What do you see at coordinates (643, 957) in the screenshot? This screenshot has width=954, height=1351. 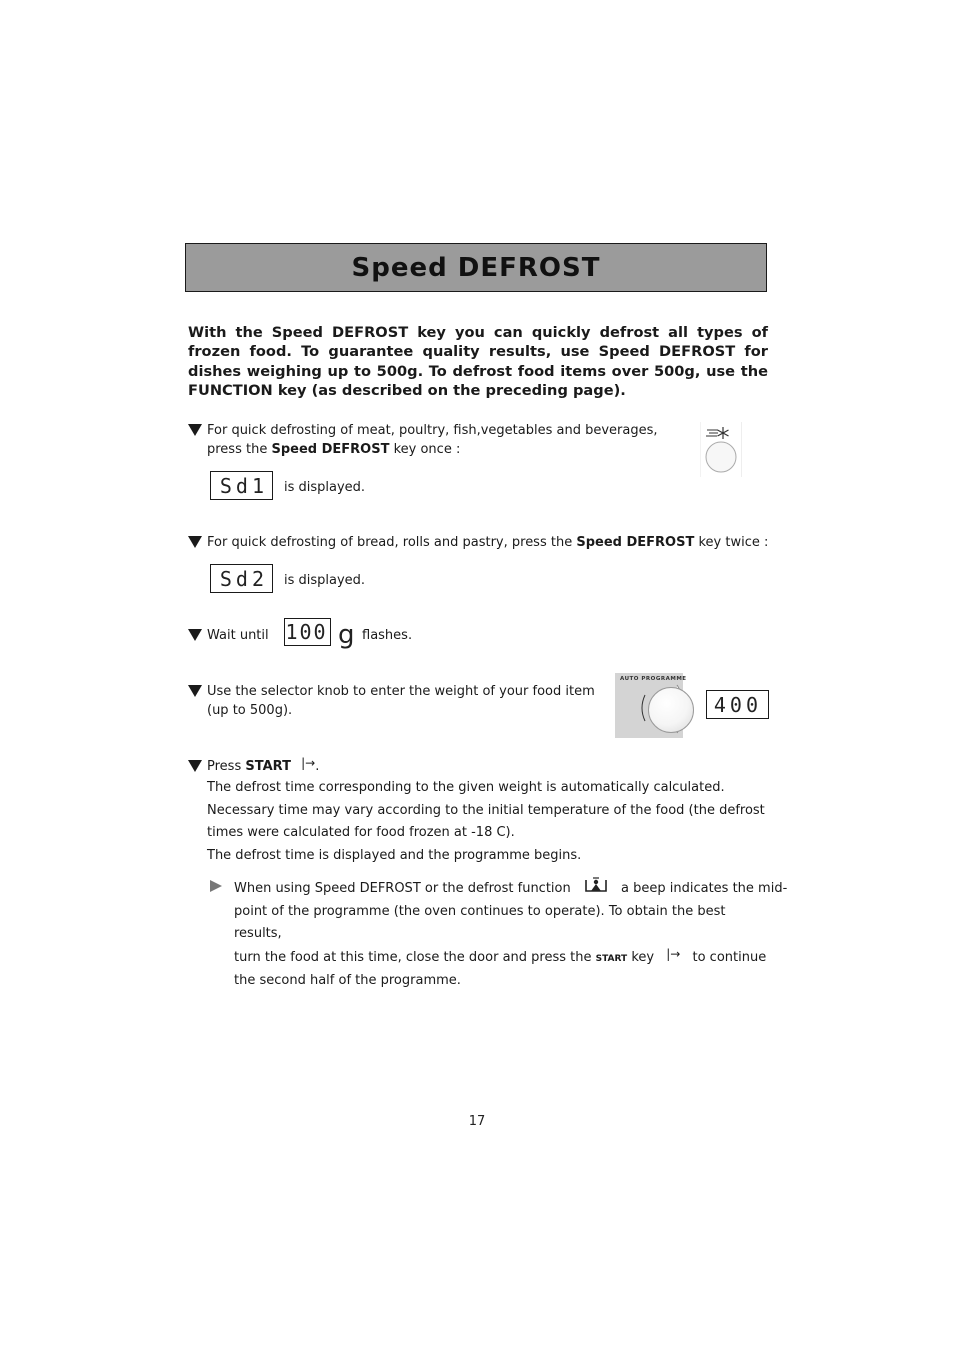 I see `note-text: key` at bounding box center [643, 957].